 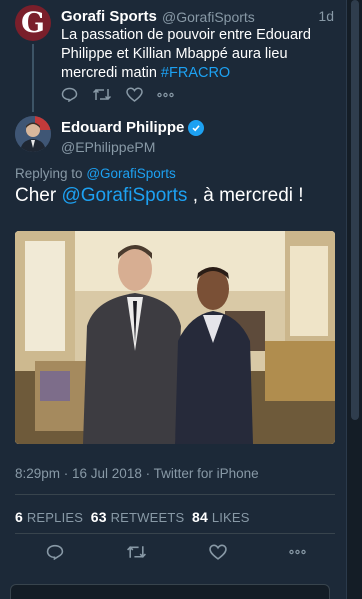 What do you see at coordinates (175, 494) in the screenshot?
I see `divider-top` at bounding box center [175, 494].